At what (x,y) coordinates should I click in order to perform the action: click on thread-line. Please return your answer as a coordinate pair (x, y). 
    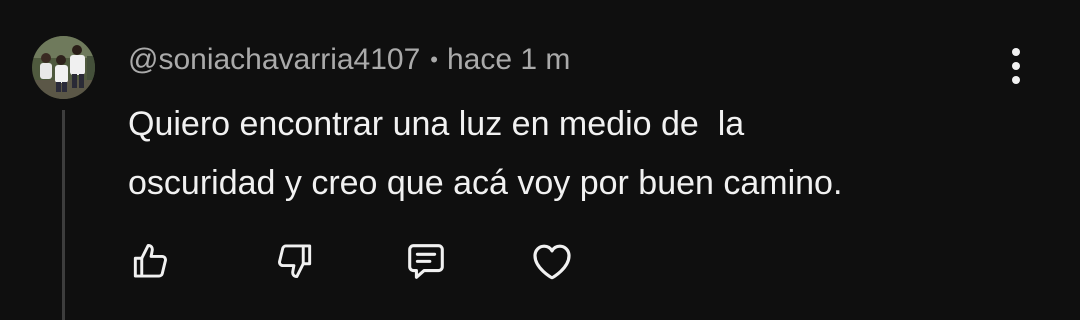
    Looking at the image, I should click on (63, 215).